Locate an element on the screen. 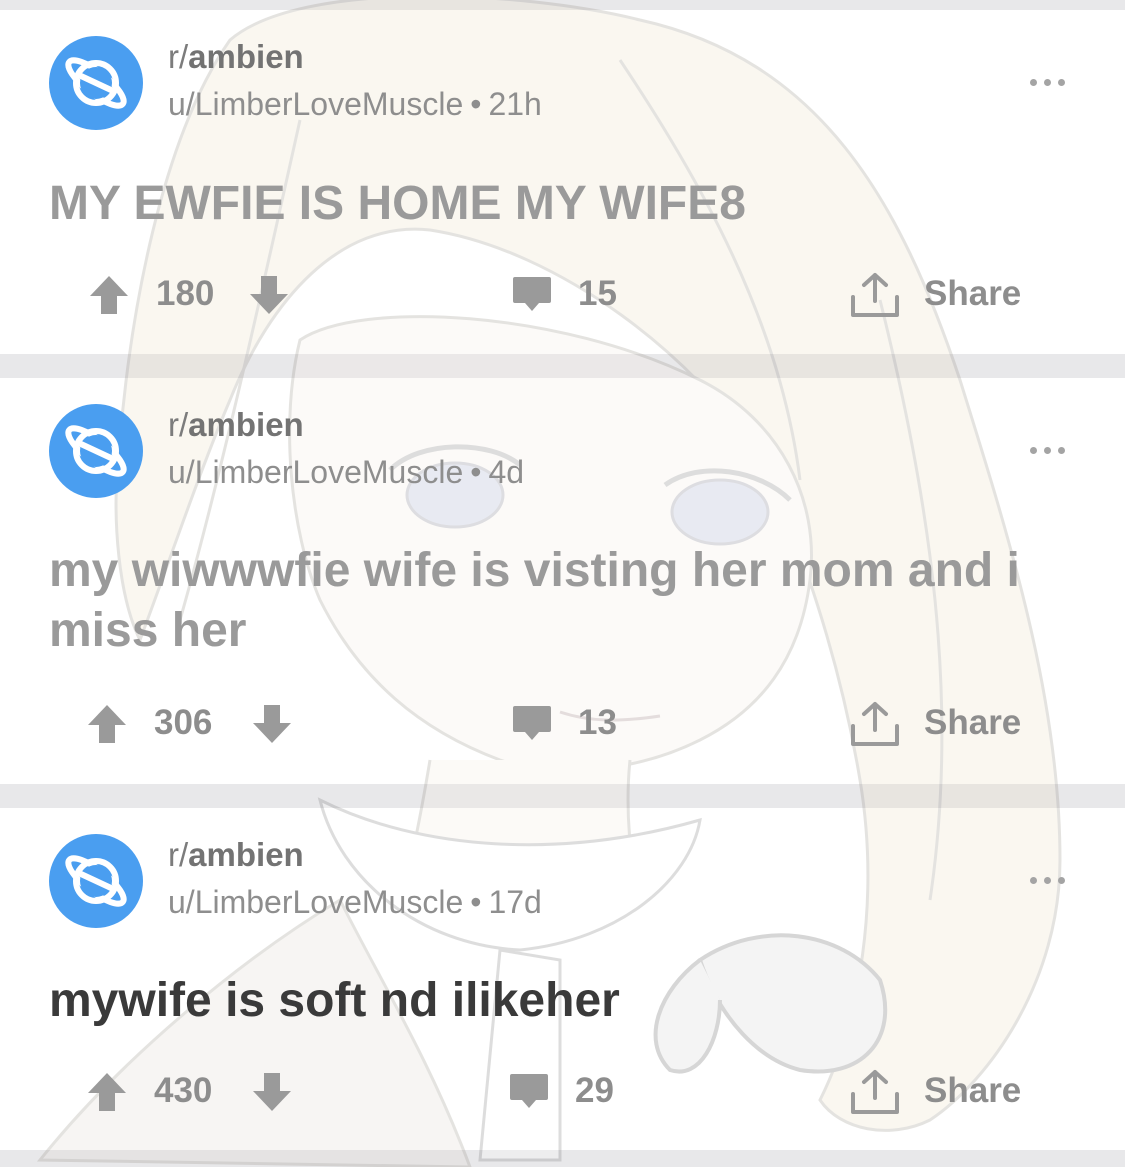  post-age: 4d is located at coordinates (506, 472).